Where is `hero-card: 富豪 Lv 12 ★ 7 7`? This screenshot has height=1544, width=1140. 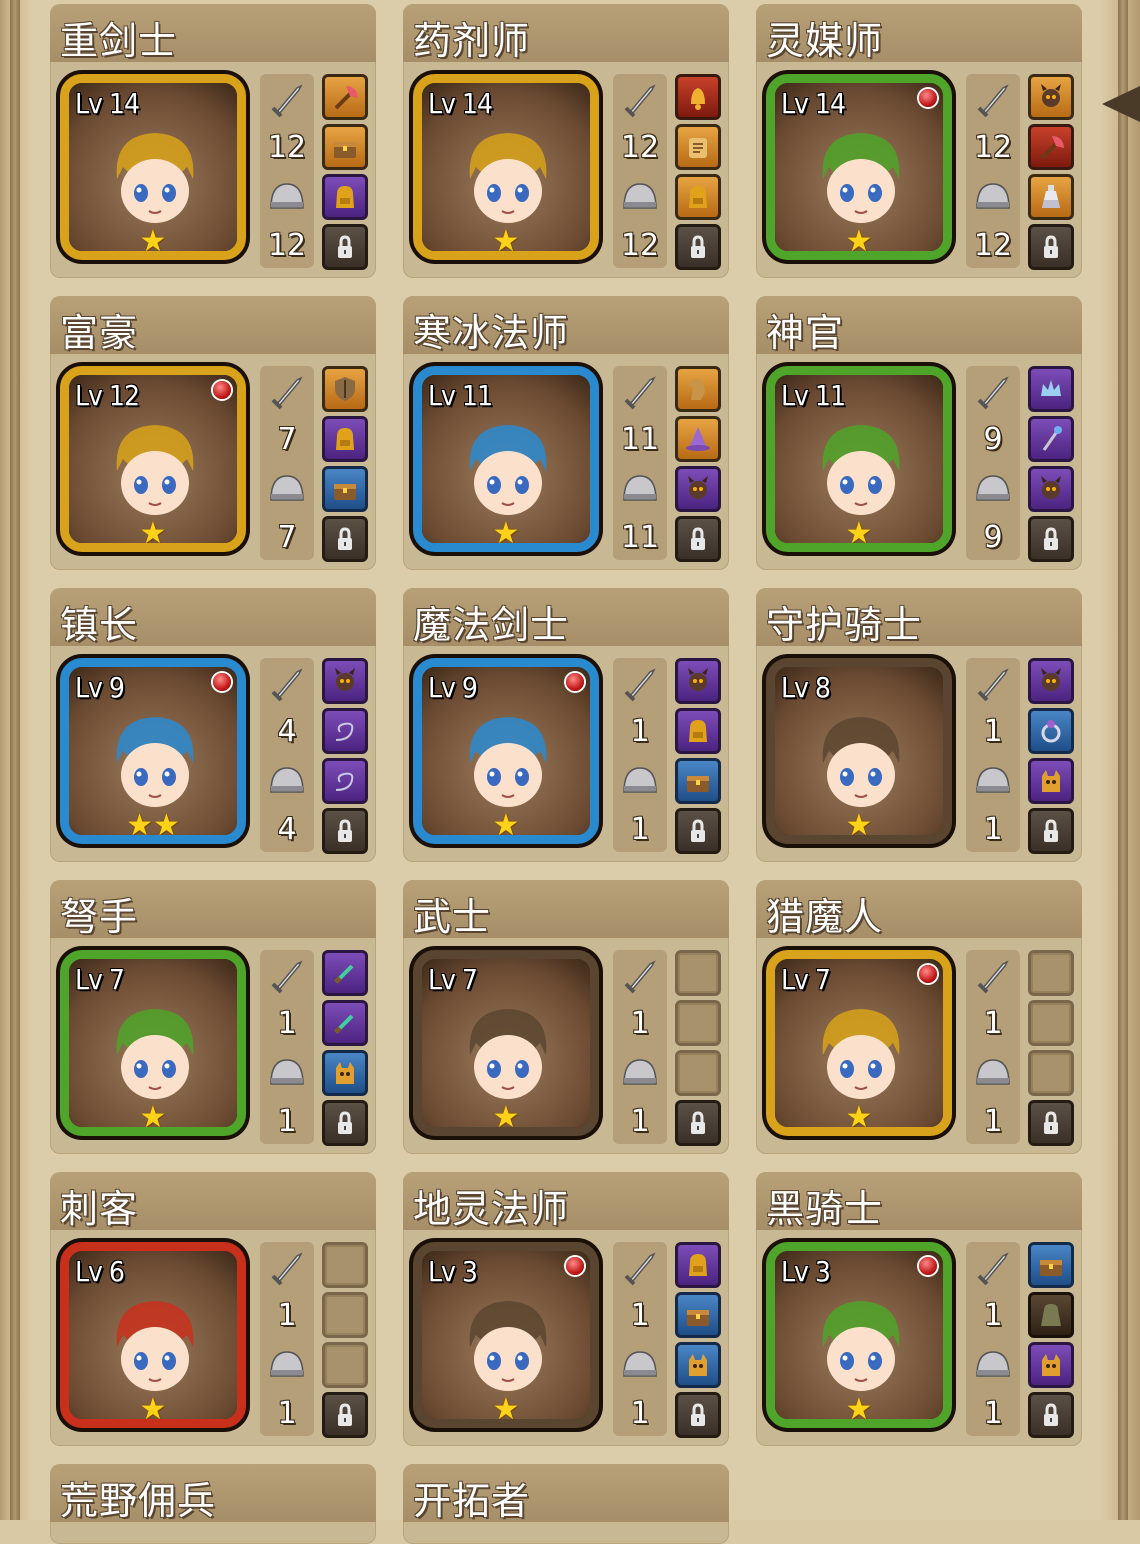
hero-card: 富豪 Lv 12 ★ 7 7 is located at coordinates (213, 433).